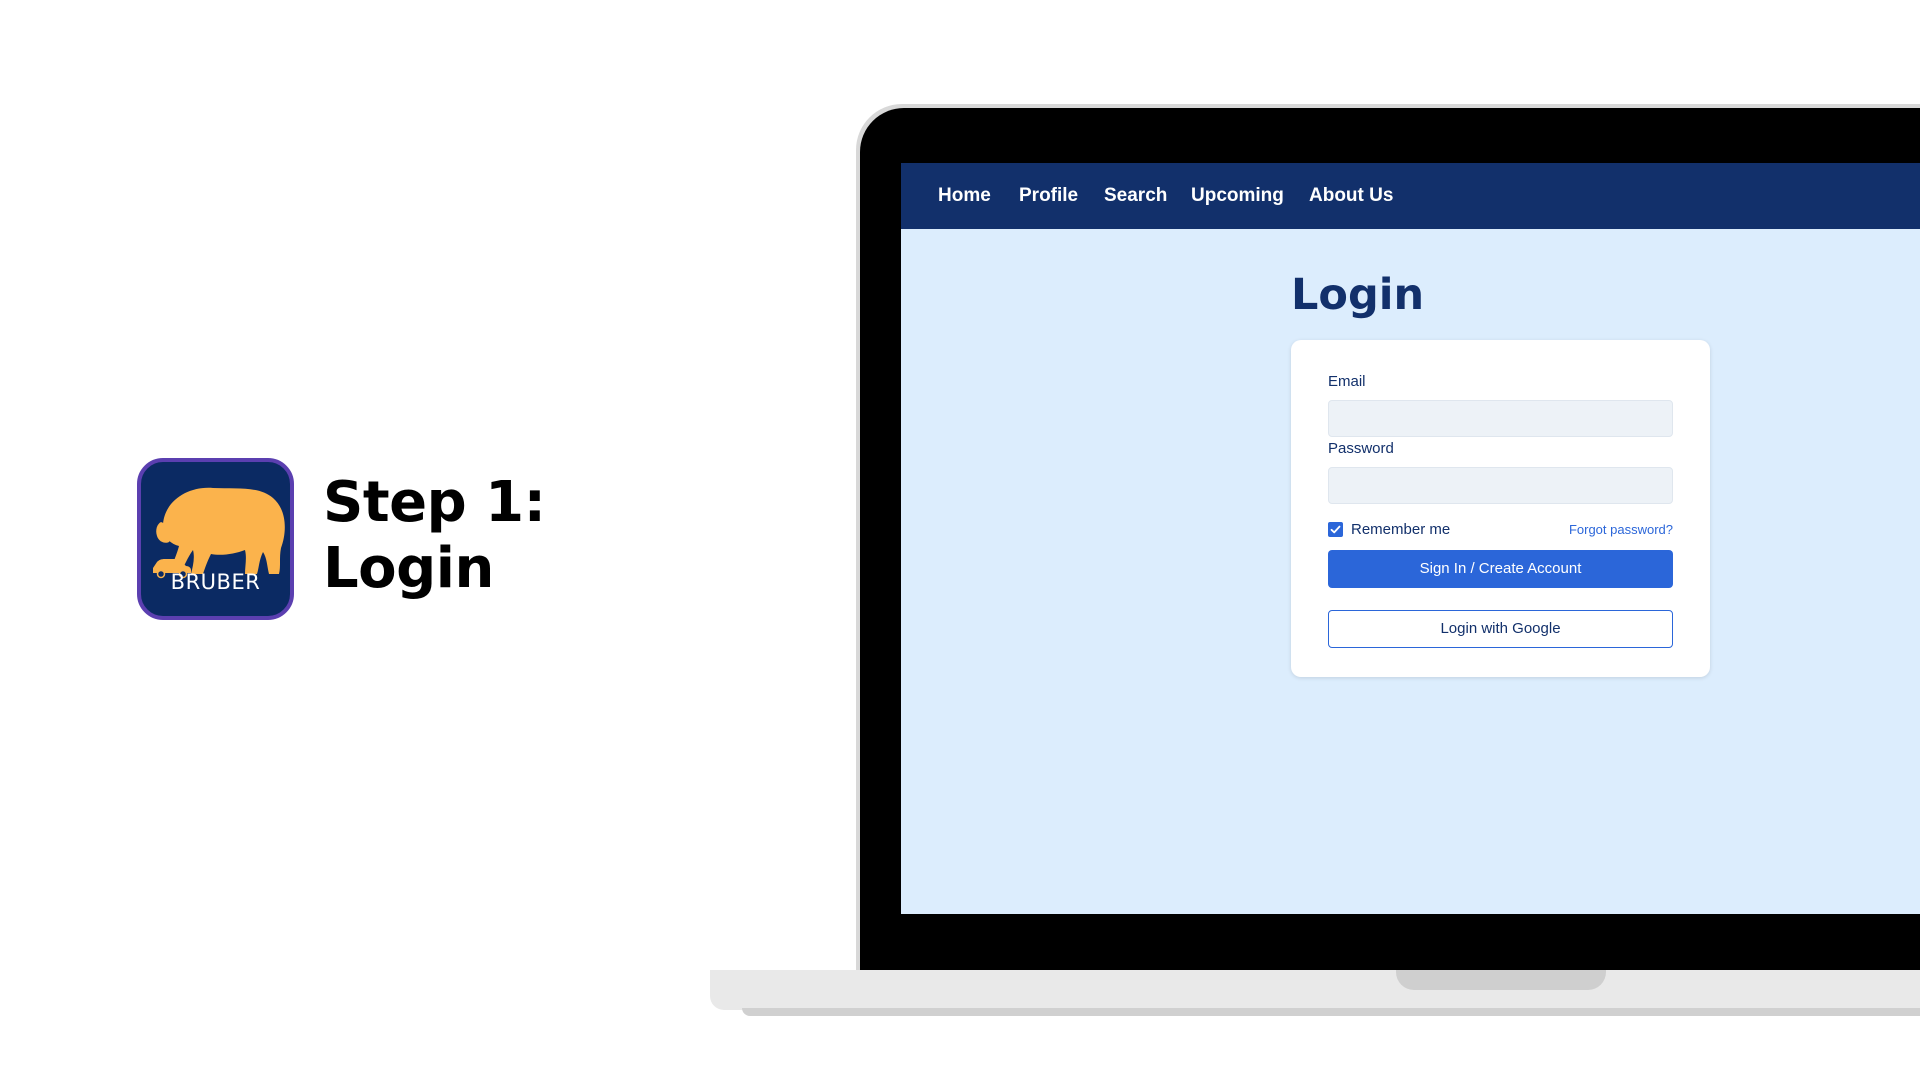 The height and width of the screenshot is (1080, 1920). What do you see at coordinates (1351, 196) in the screenshot?
I see `nav-about-us: About Us` at bounding box center [1351, 196].